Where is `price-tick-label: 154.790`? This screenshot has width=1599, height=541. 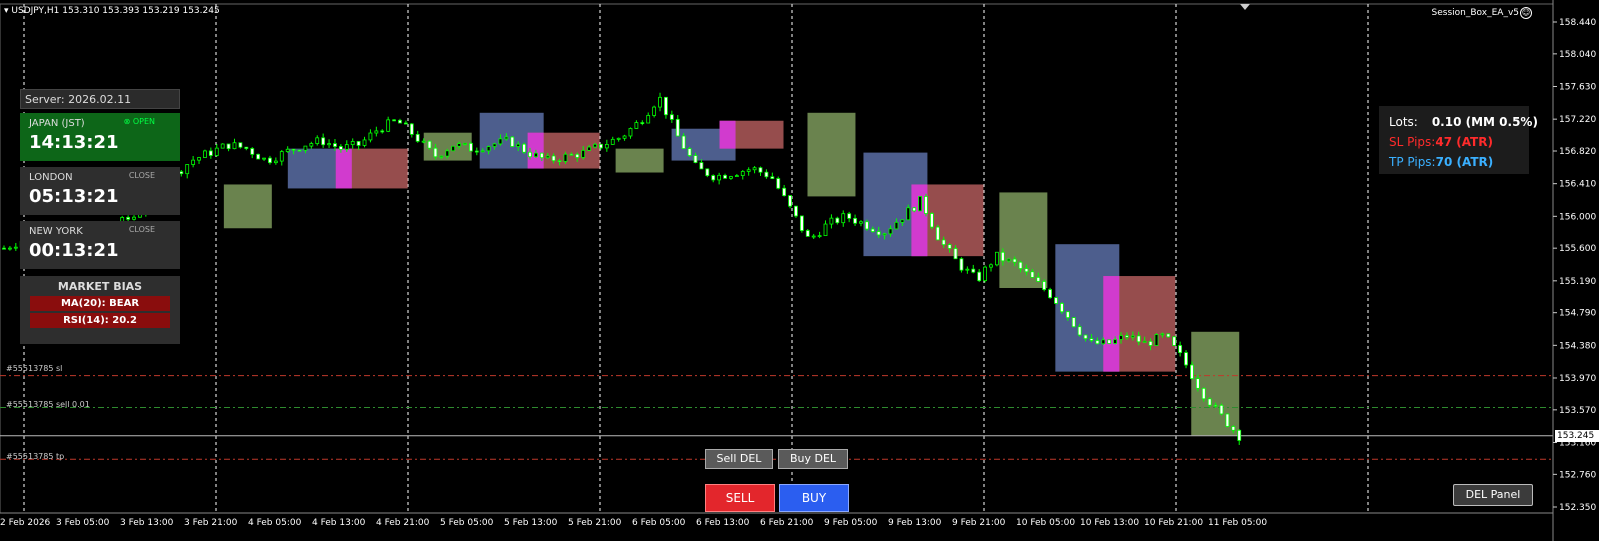
price-tick-label: 154.790 is located at coordinates (1577, 314).